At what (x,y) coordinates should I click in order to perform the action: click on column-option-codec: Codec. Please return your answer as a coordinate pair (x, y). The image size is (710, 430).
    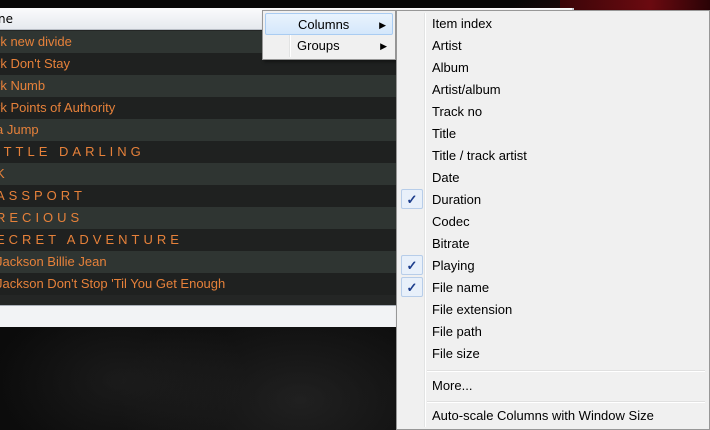
    Looking at the image, I should click on (553, 222).